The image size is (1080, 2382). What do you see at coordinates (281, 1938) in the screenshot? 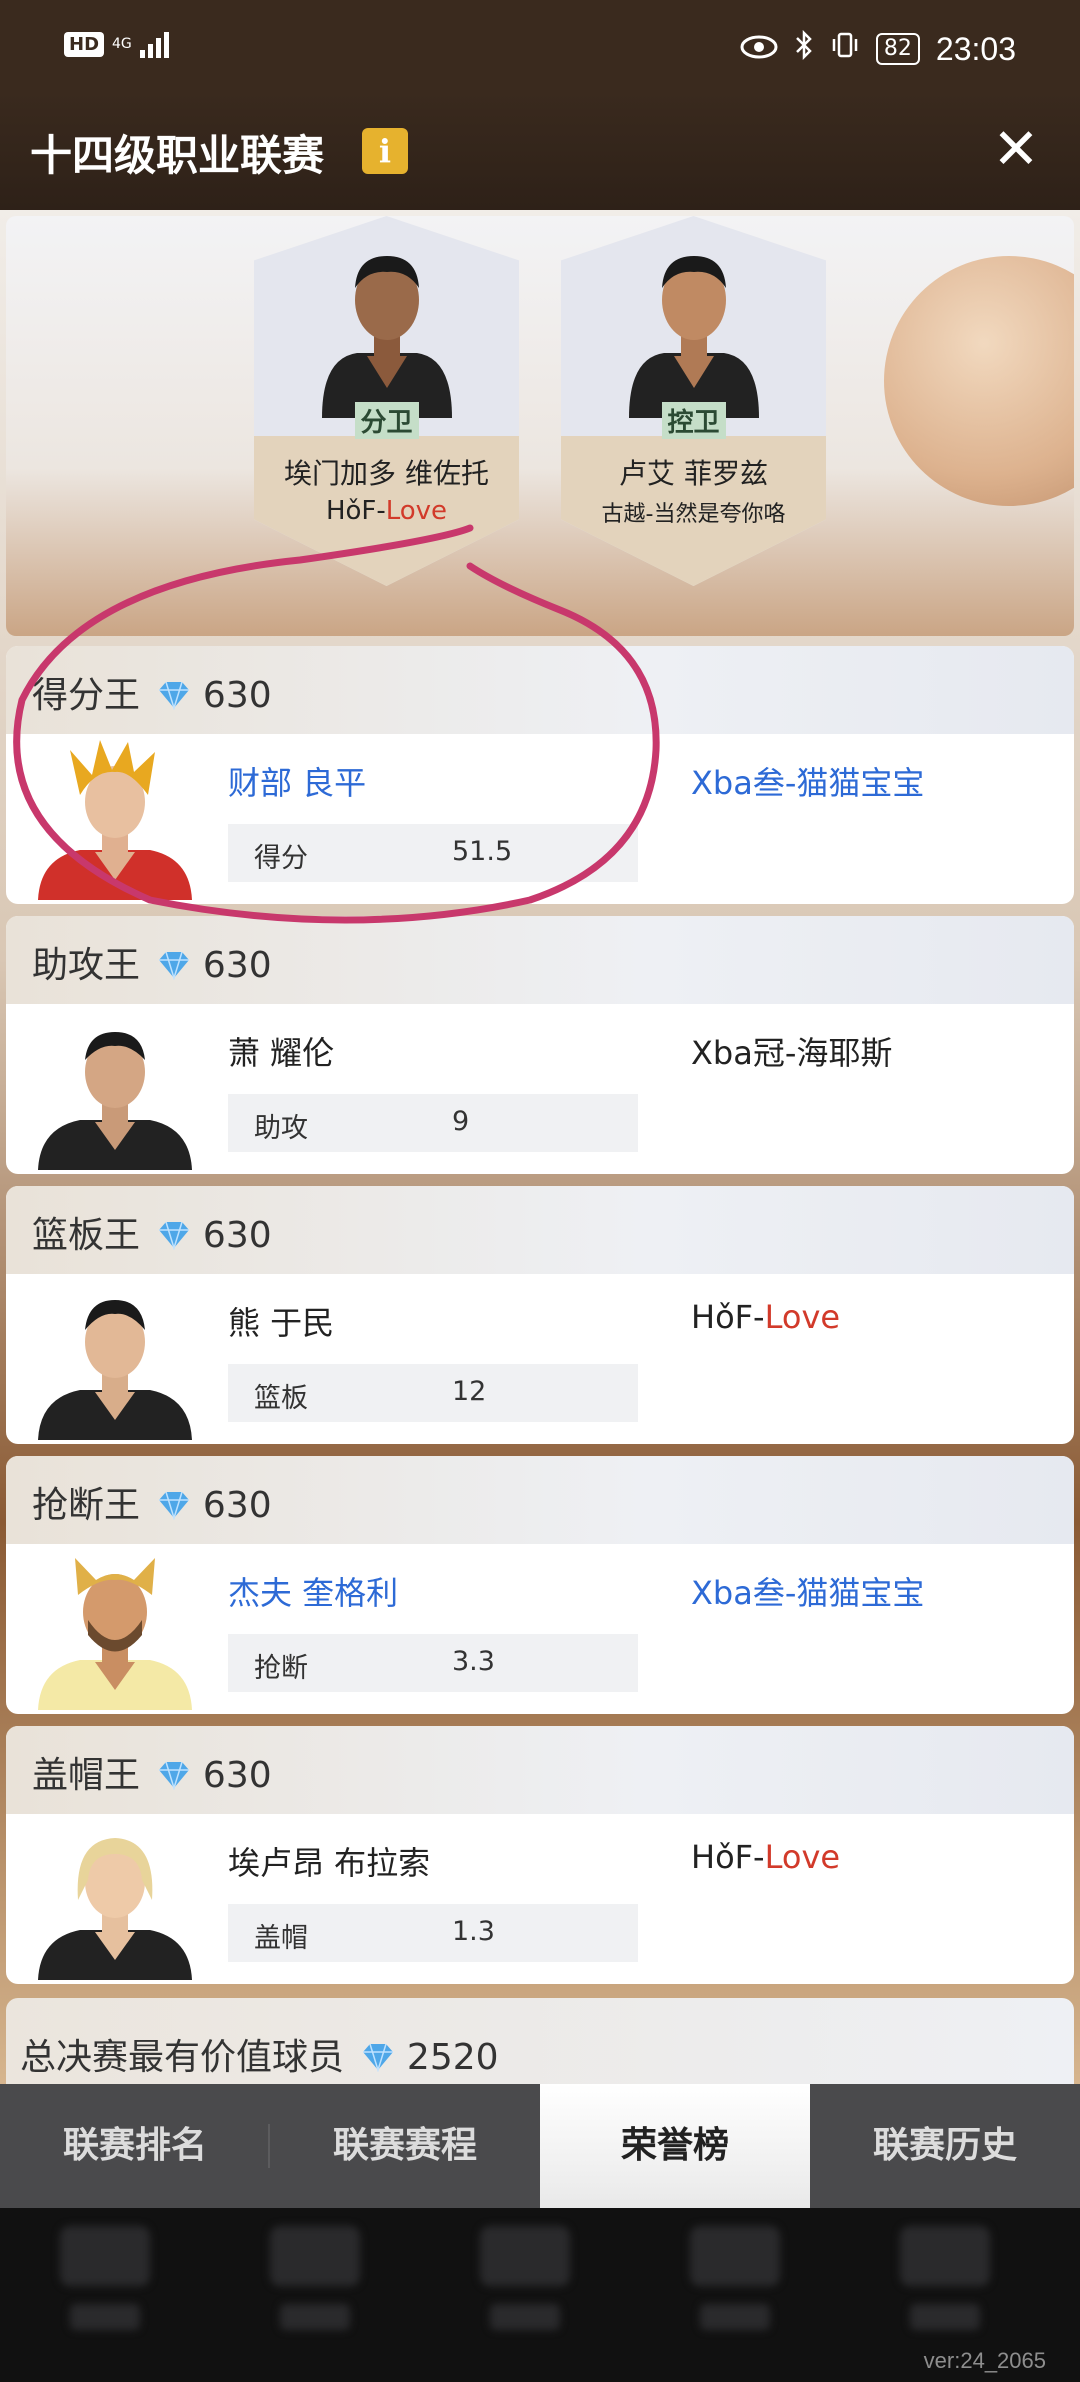
I see `stat-label: 盖帽` at bounding box center [281, 1938].